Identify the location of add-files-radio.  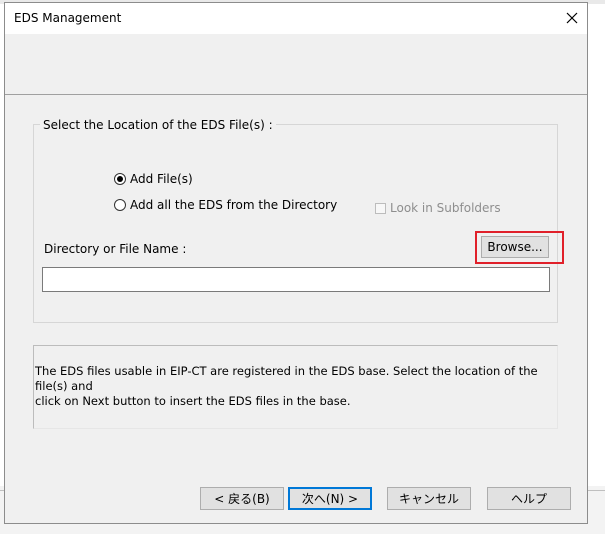
(120, 179).